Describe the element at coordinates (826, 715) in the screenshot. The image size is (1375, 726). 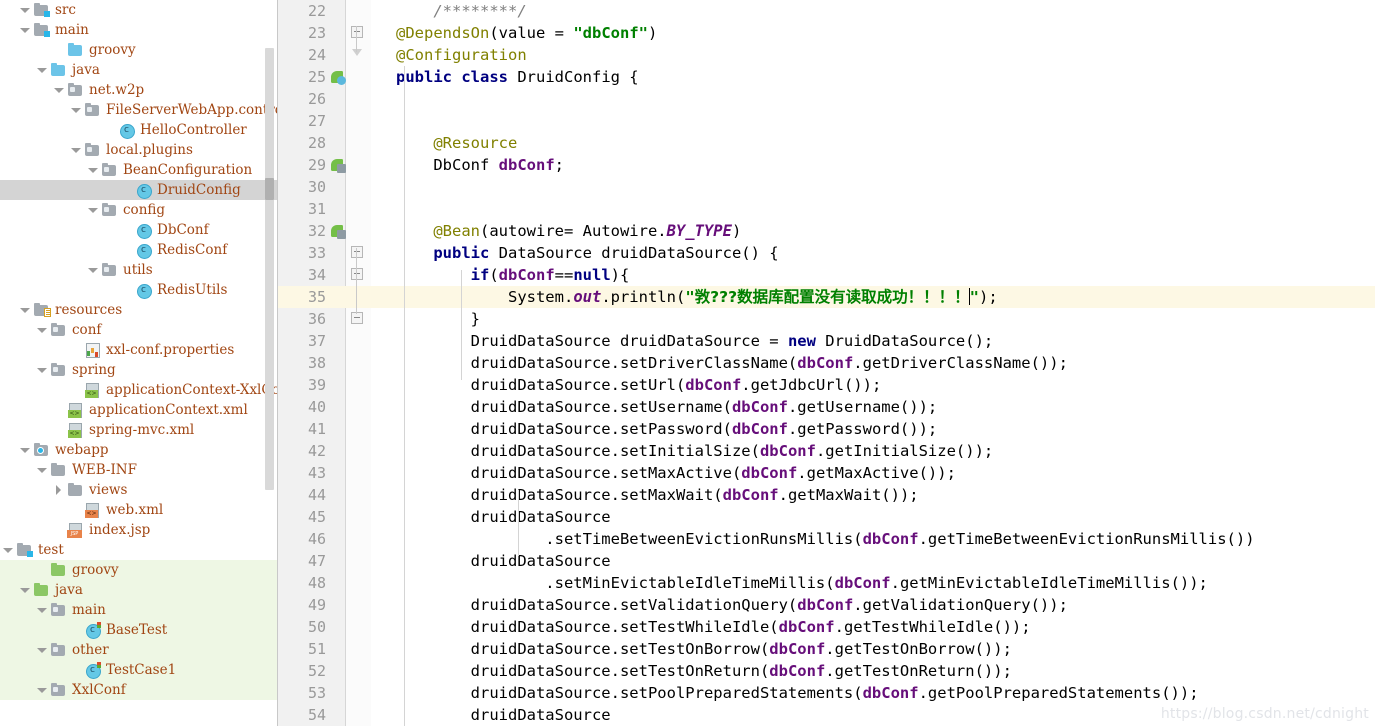
I see `code-line-54: 54 druidDataSource` at that location.